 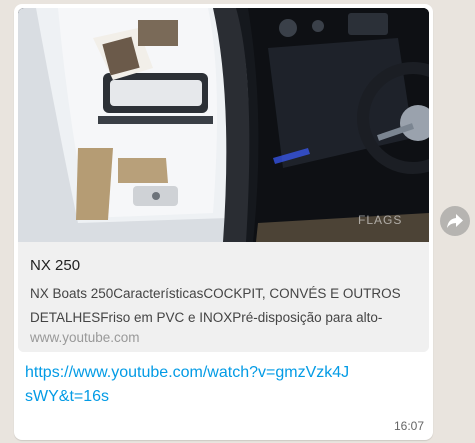 What do you see at coordinates (380, 220) in the screenshot?
I see `image-watermark: FLAGS` at bounding box center [380, 220].